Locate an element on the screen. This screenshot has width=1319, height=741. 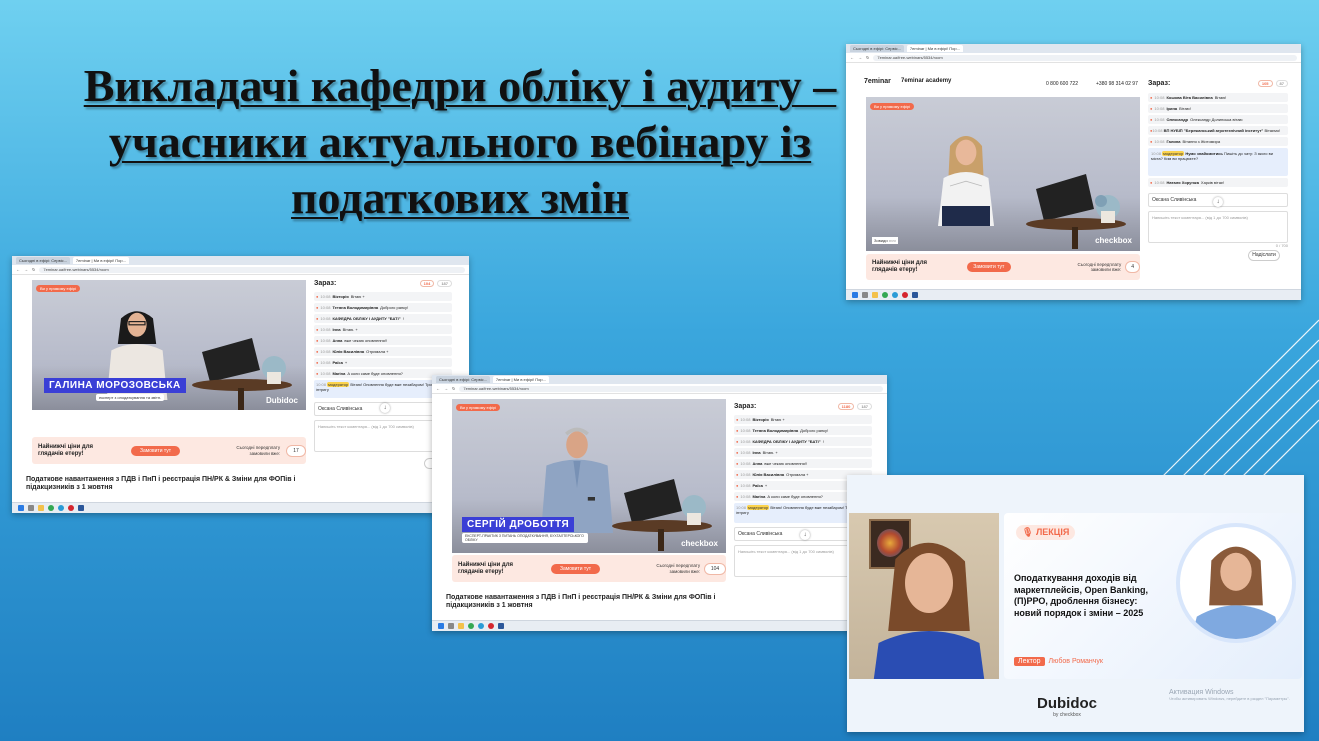
video-brand: checkbox is located at coordinates (699, 543).